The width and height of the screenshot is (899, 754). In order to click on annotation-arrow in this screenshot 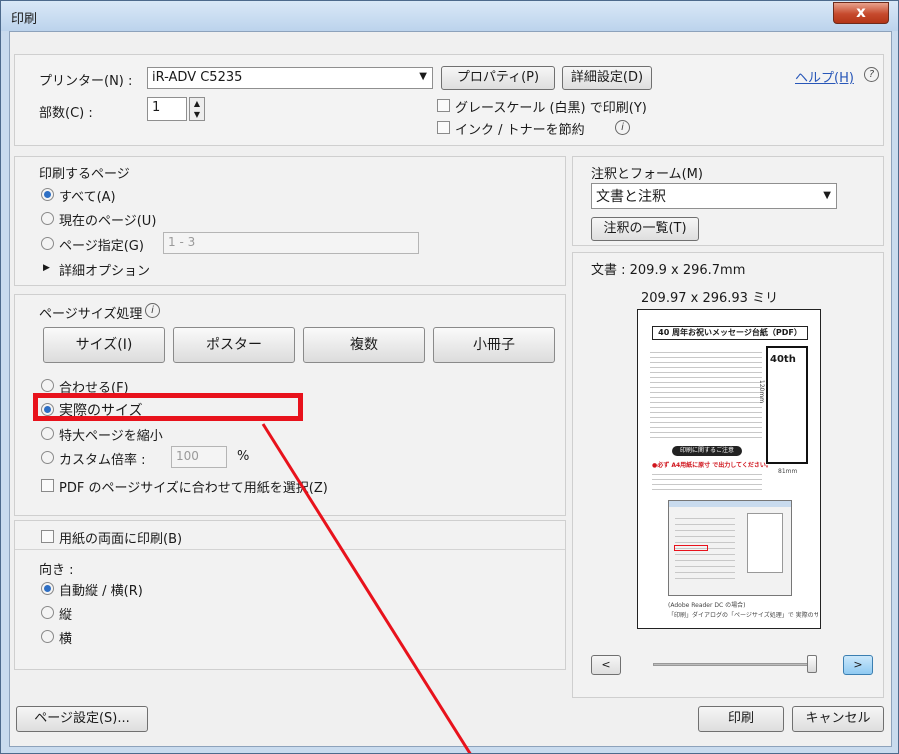, I will do `click(366, 588)`.